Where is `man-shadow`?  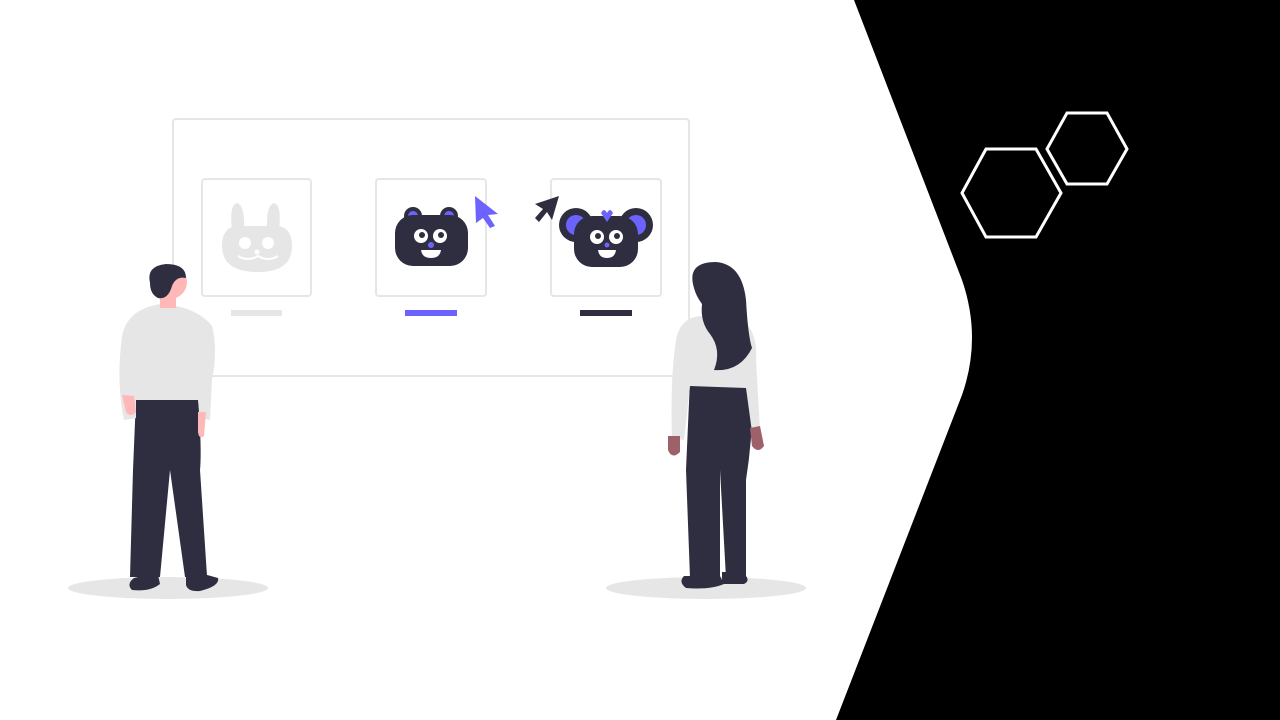 man-shadow is located at coordinates (168, 588).